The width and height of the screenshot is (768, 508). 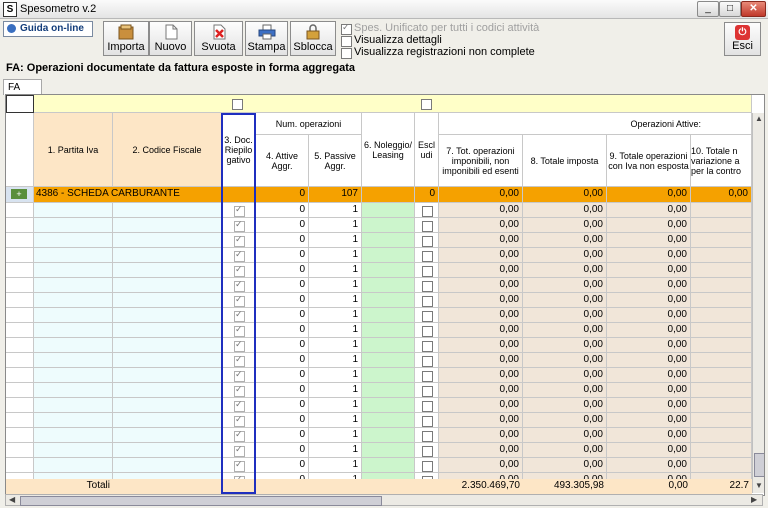 I want to click on selected-attive: 0, so click(x=282, y=195).